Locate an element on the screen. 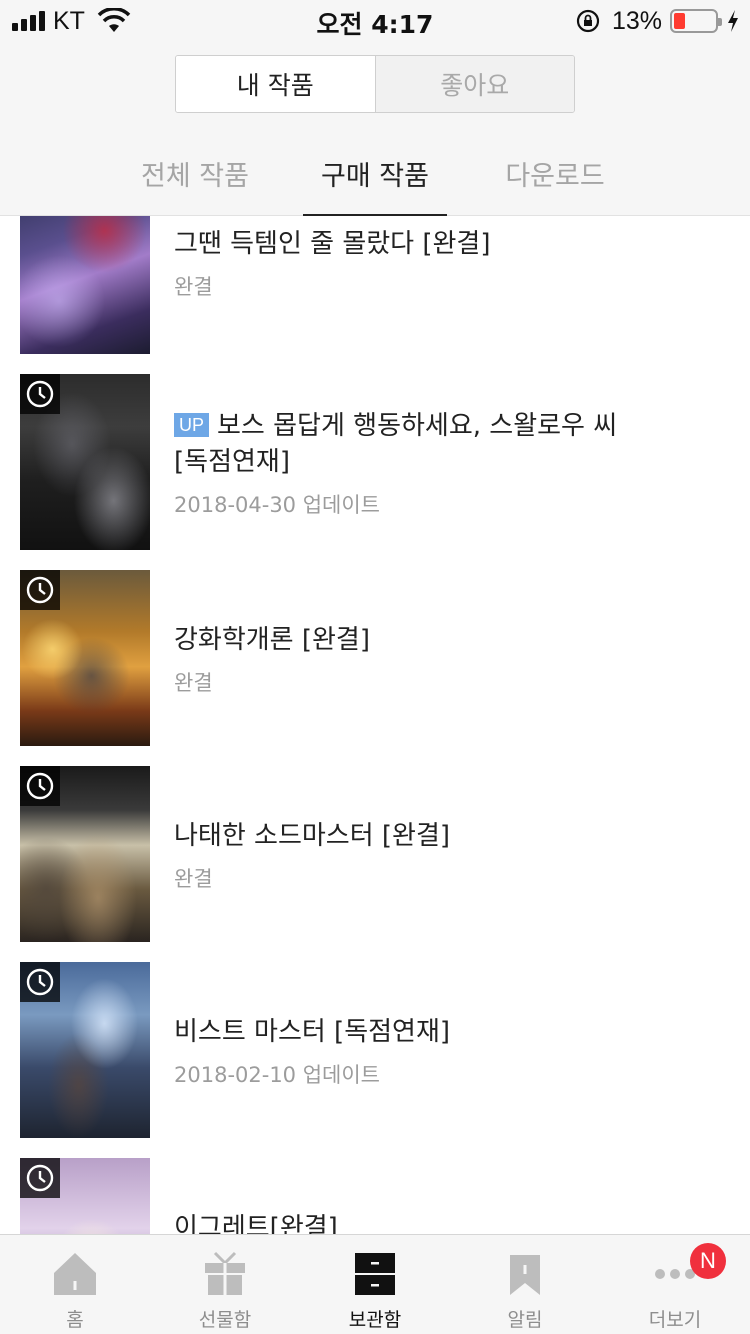 The width and height of the screenshot is (750, 1334). tabbar-gift-label: 선물함 is located at coordinates (225, 1320).